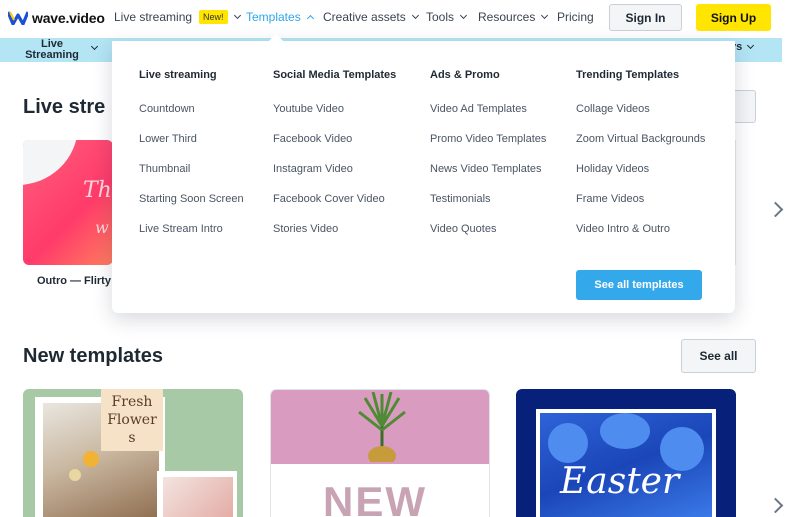 The height and width of the screenshot is (517, 786). Describe the element at coordinates (640, 148) in the screenshot. I see `dropdown-link: Zoom Virtual Backgrounds` at that location.